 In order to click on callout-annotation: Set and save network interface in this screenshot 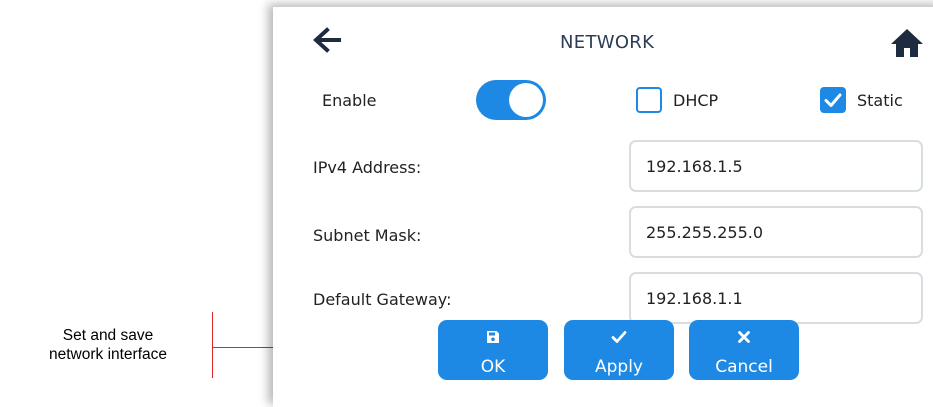, I will do `click(108, 345)`.